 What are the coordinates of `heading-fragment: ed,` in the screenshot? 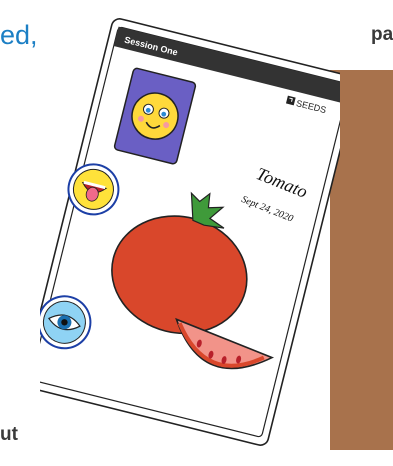 It's located at (19, 35).